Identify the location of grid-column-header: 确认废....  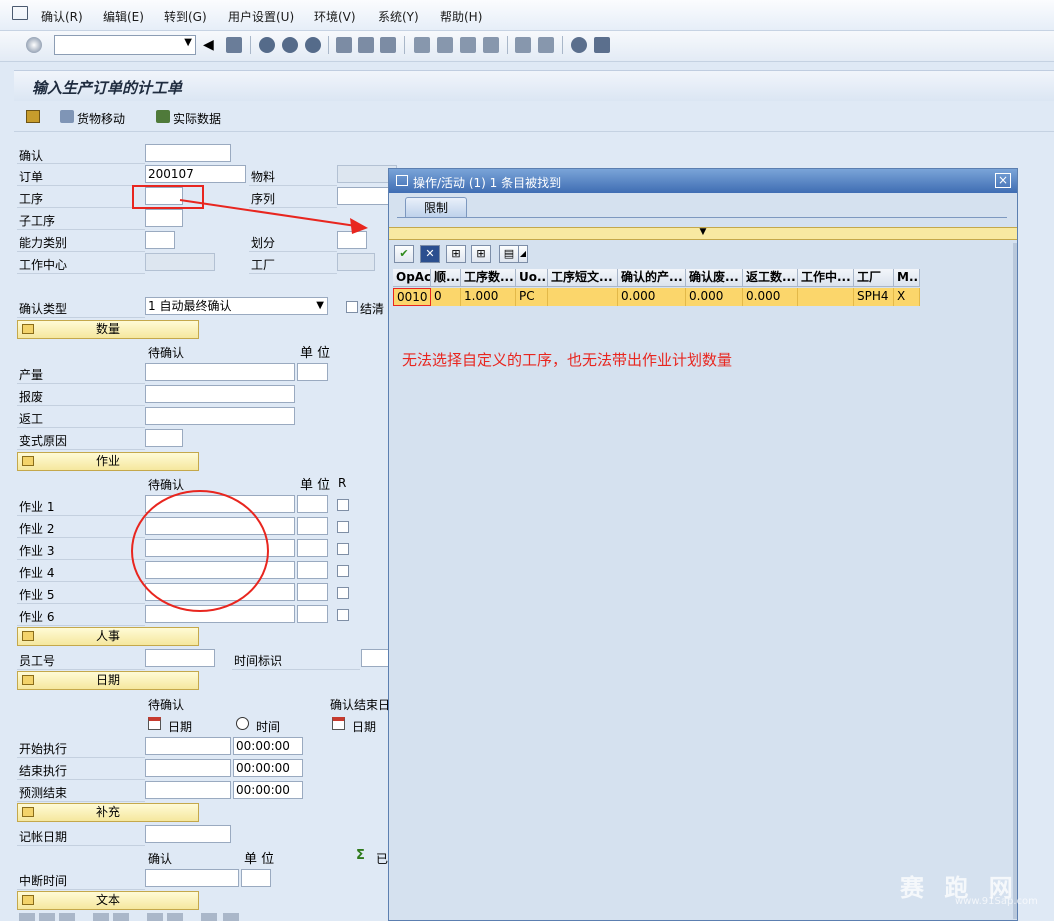
(714, 278).